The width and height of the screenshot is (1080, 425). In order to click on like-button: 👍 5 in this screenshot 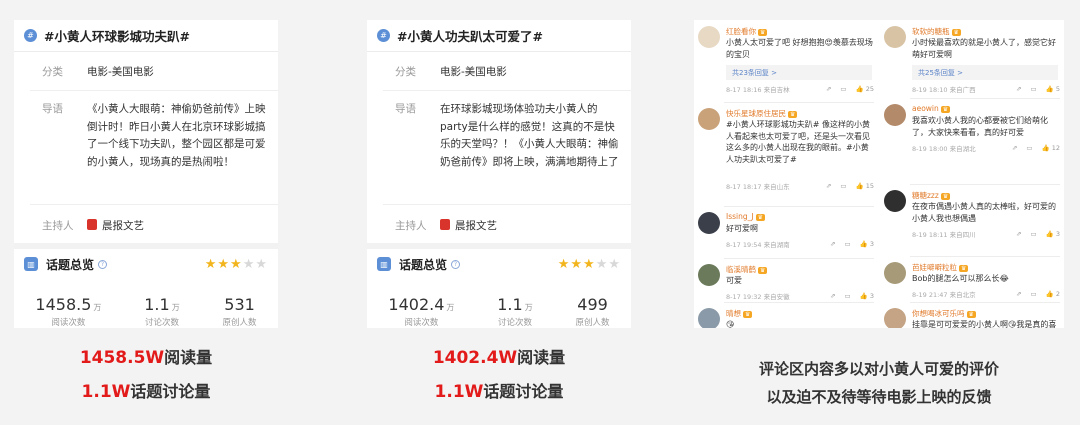, I will do `click(1053, 89)`.